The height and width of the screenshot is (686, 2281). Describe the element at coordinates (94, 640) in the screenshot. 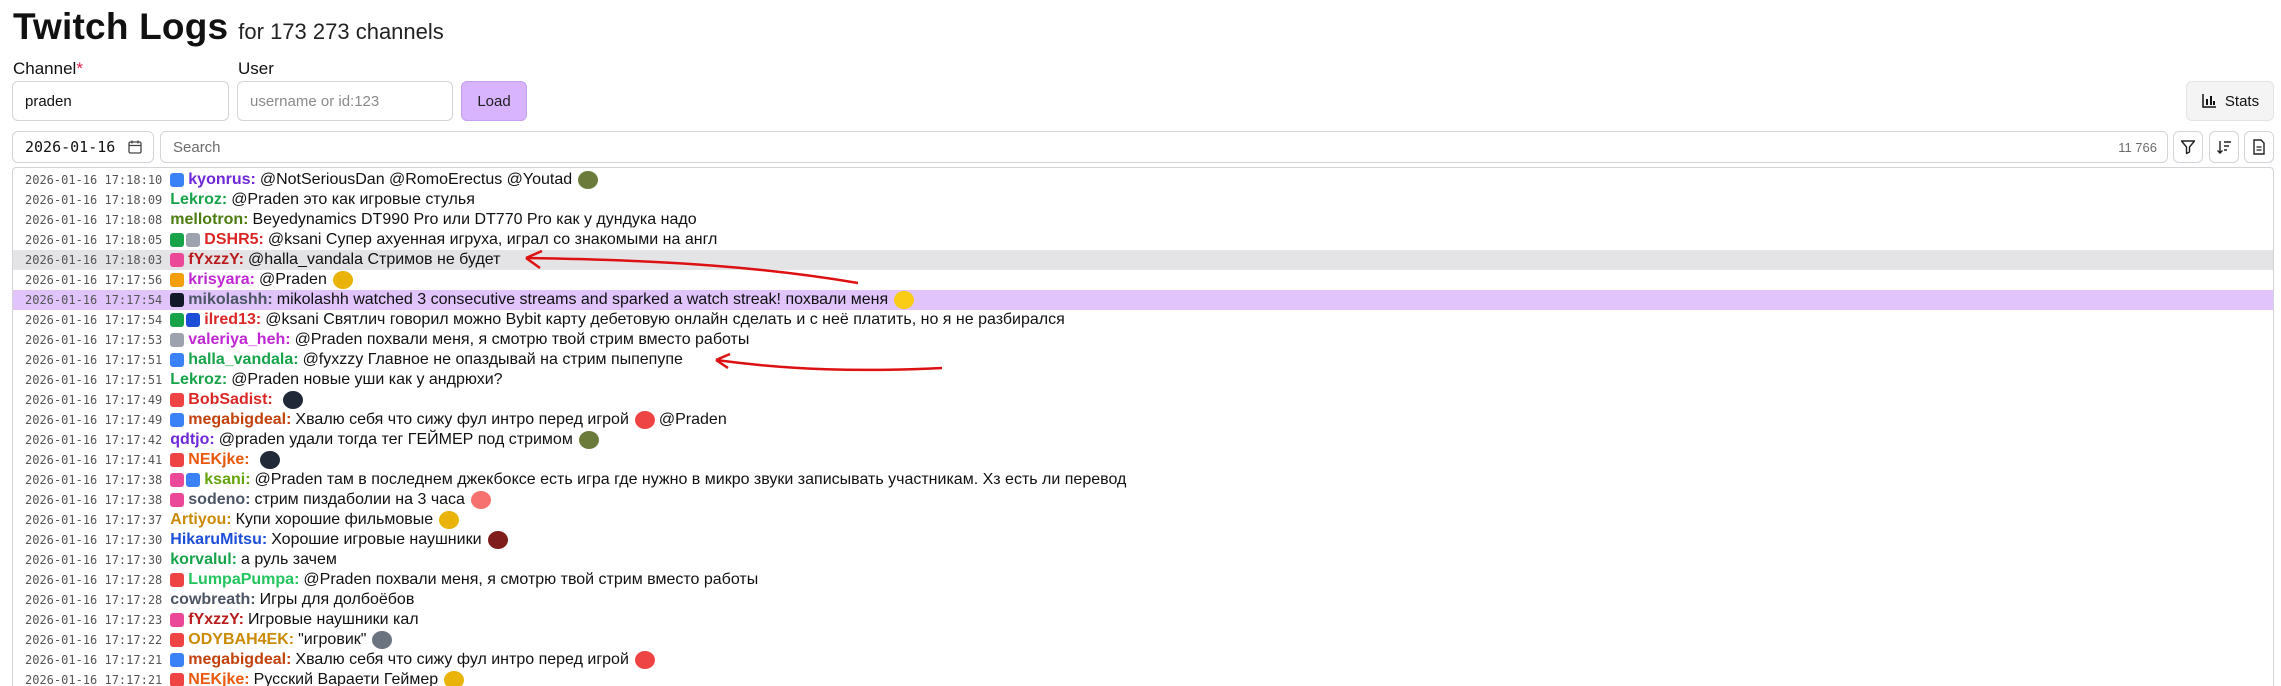

I see `timestamp: 2026-01-16 17:17:22` at that location.